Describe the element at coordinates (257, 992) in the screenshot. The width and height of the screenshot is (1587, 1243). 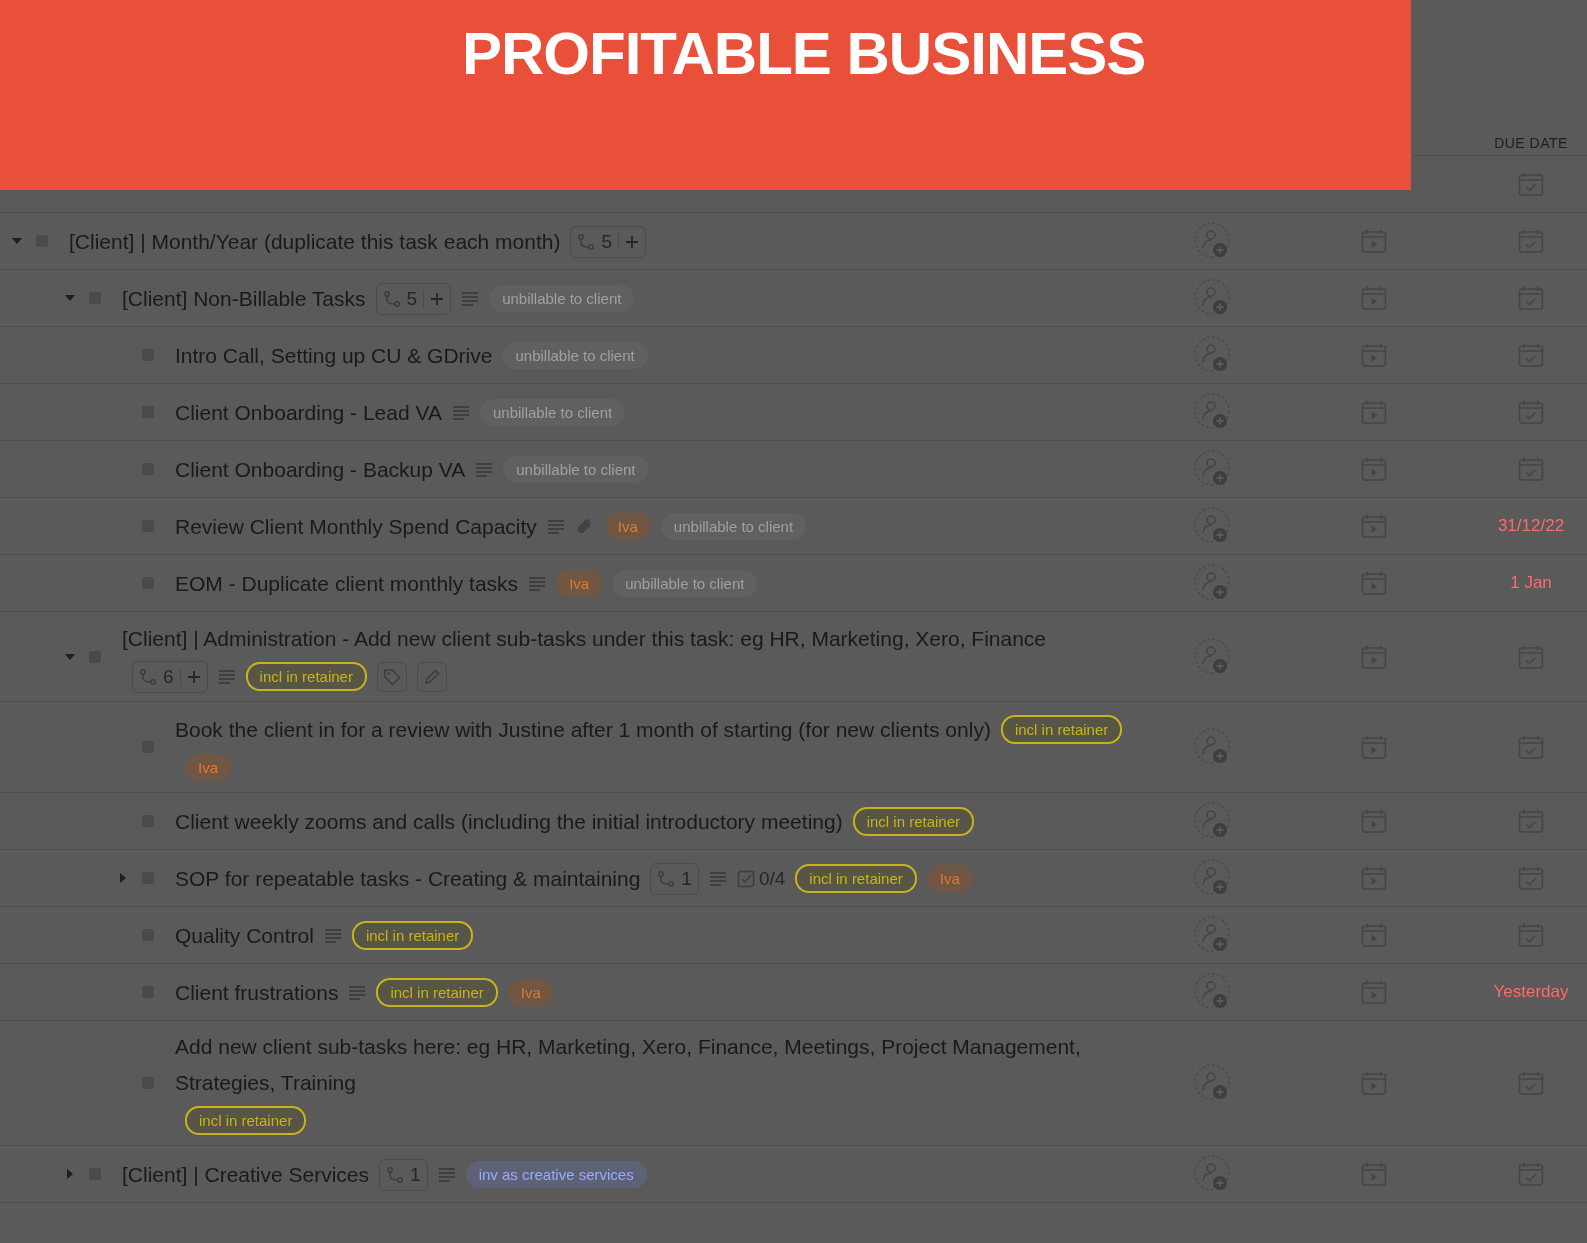
I see `task-name: Client frustrations` at that location.